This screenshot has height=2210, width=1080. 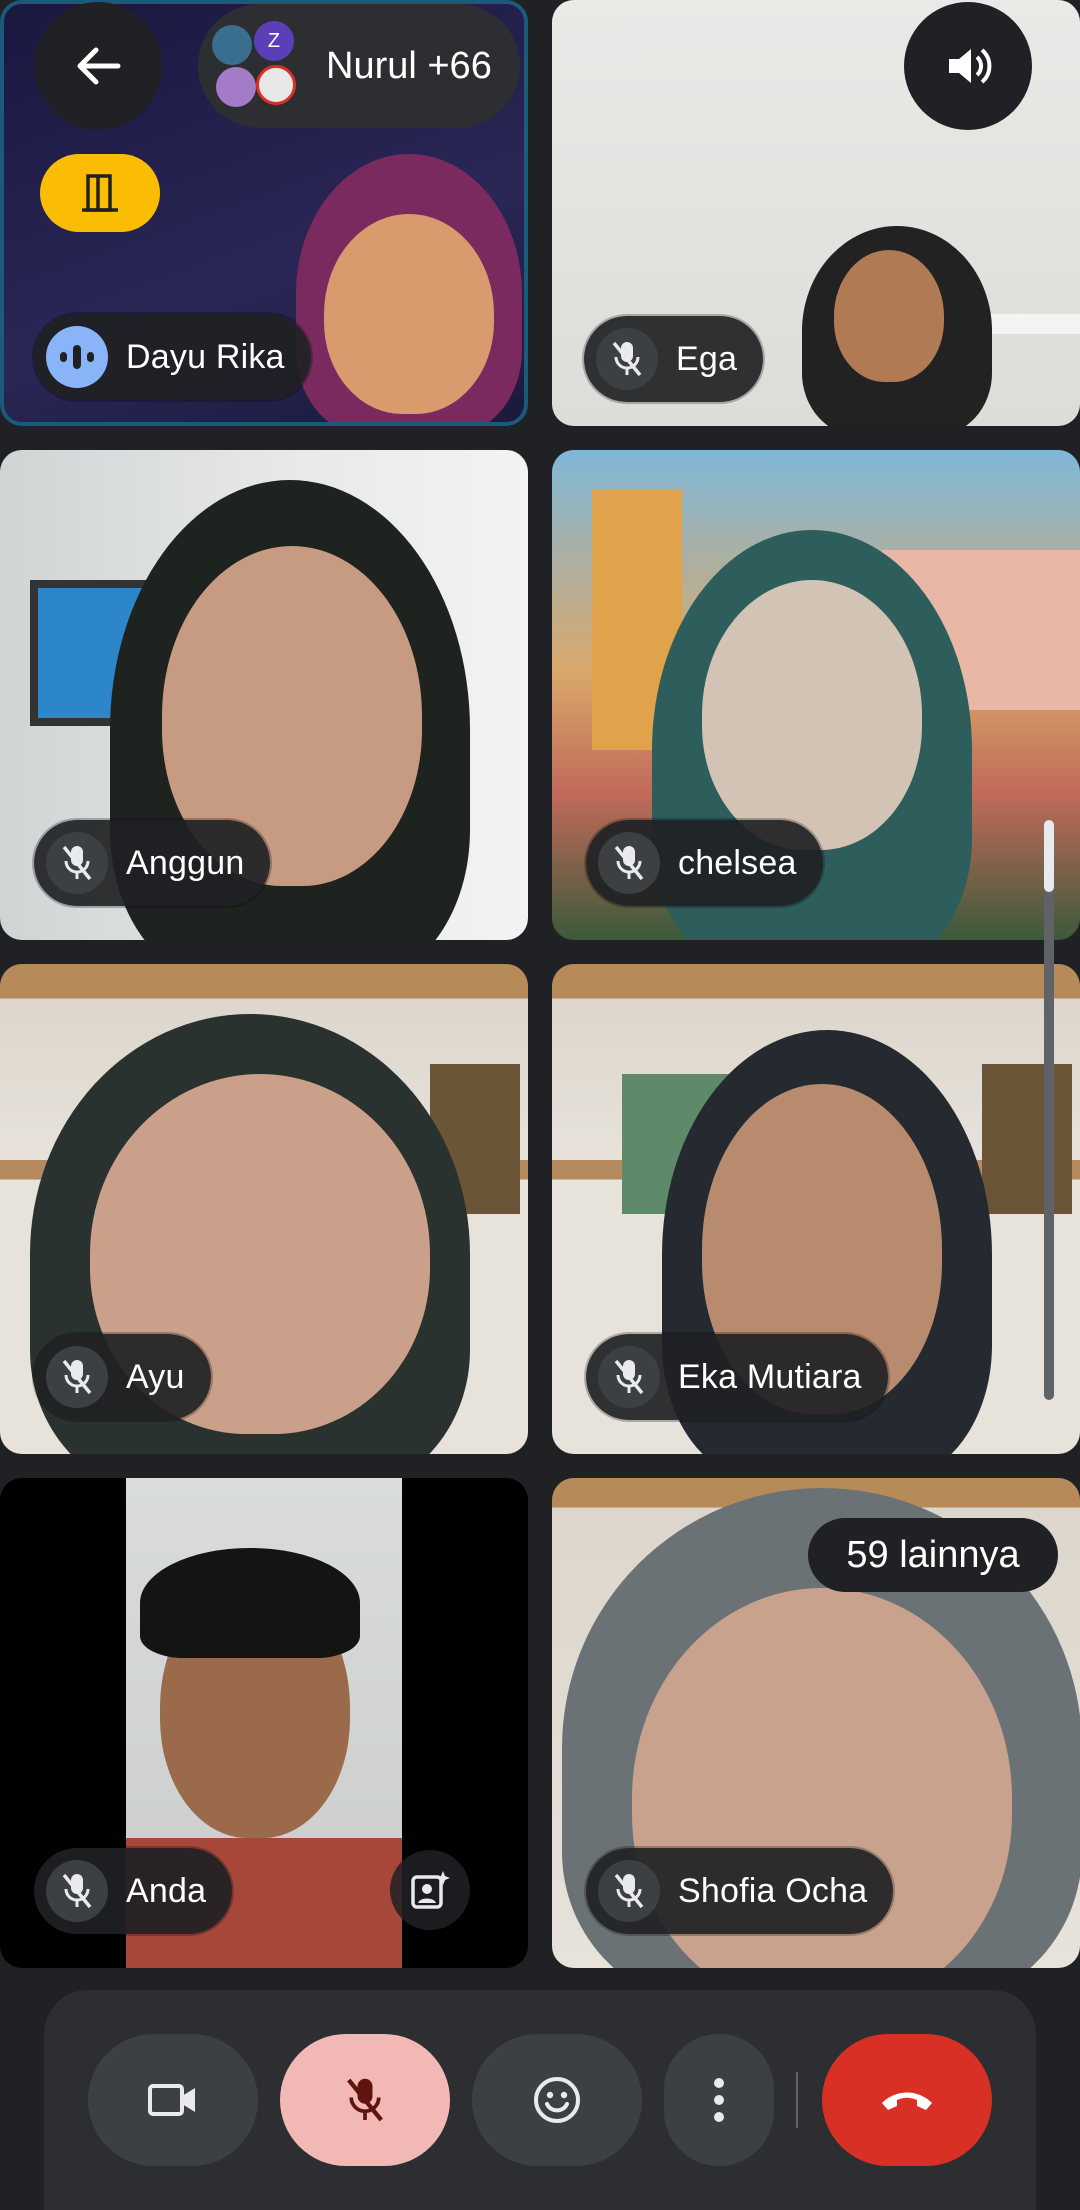 I want to click on emoji-icon, so click(x=557, y=2100).